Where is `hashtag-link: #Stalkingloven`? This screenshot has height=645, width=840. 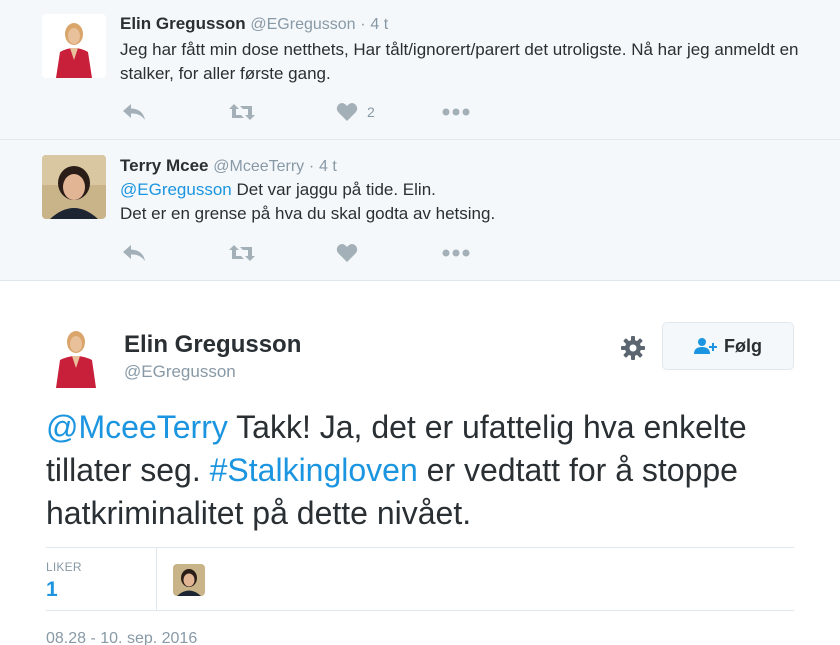
hashtag-link: #Stalkingloven is located at coordinates (314, 470).